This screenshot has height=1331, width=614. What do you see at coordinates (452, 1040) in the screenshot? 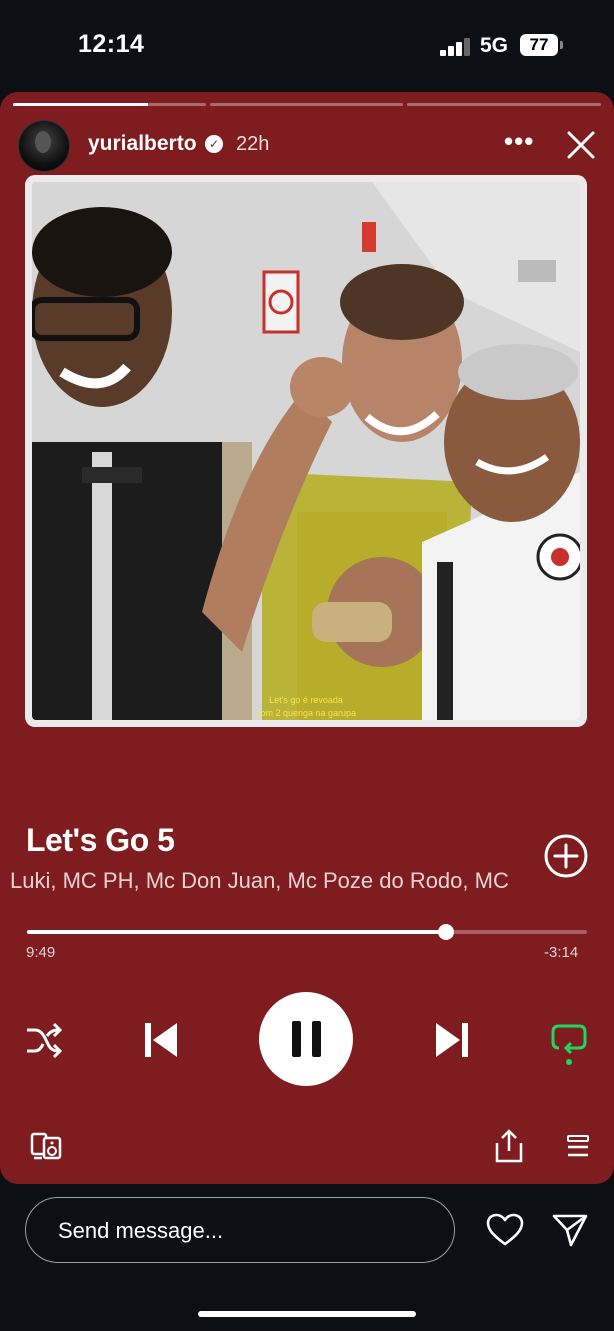
I see `next-track-icon` at bounding box center [452, 1040].